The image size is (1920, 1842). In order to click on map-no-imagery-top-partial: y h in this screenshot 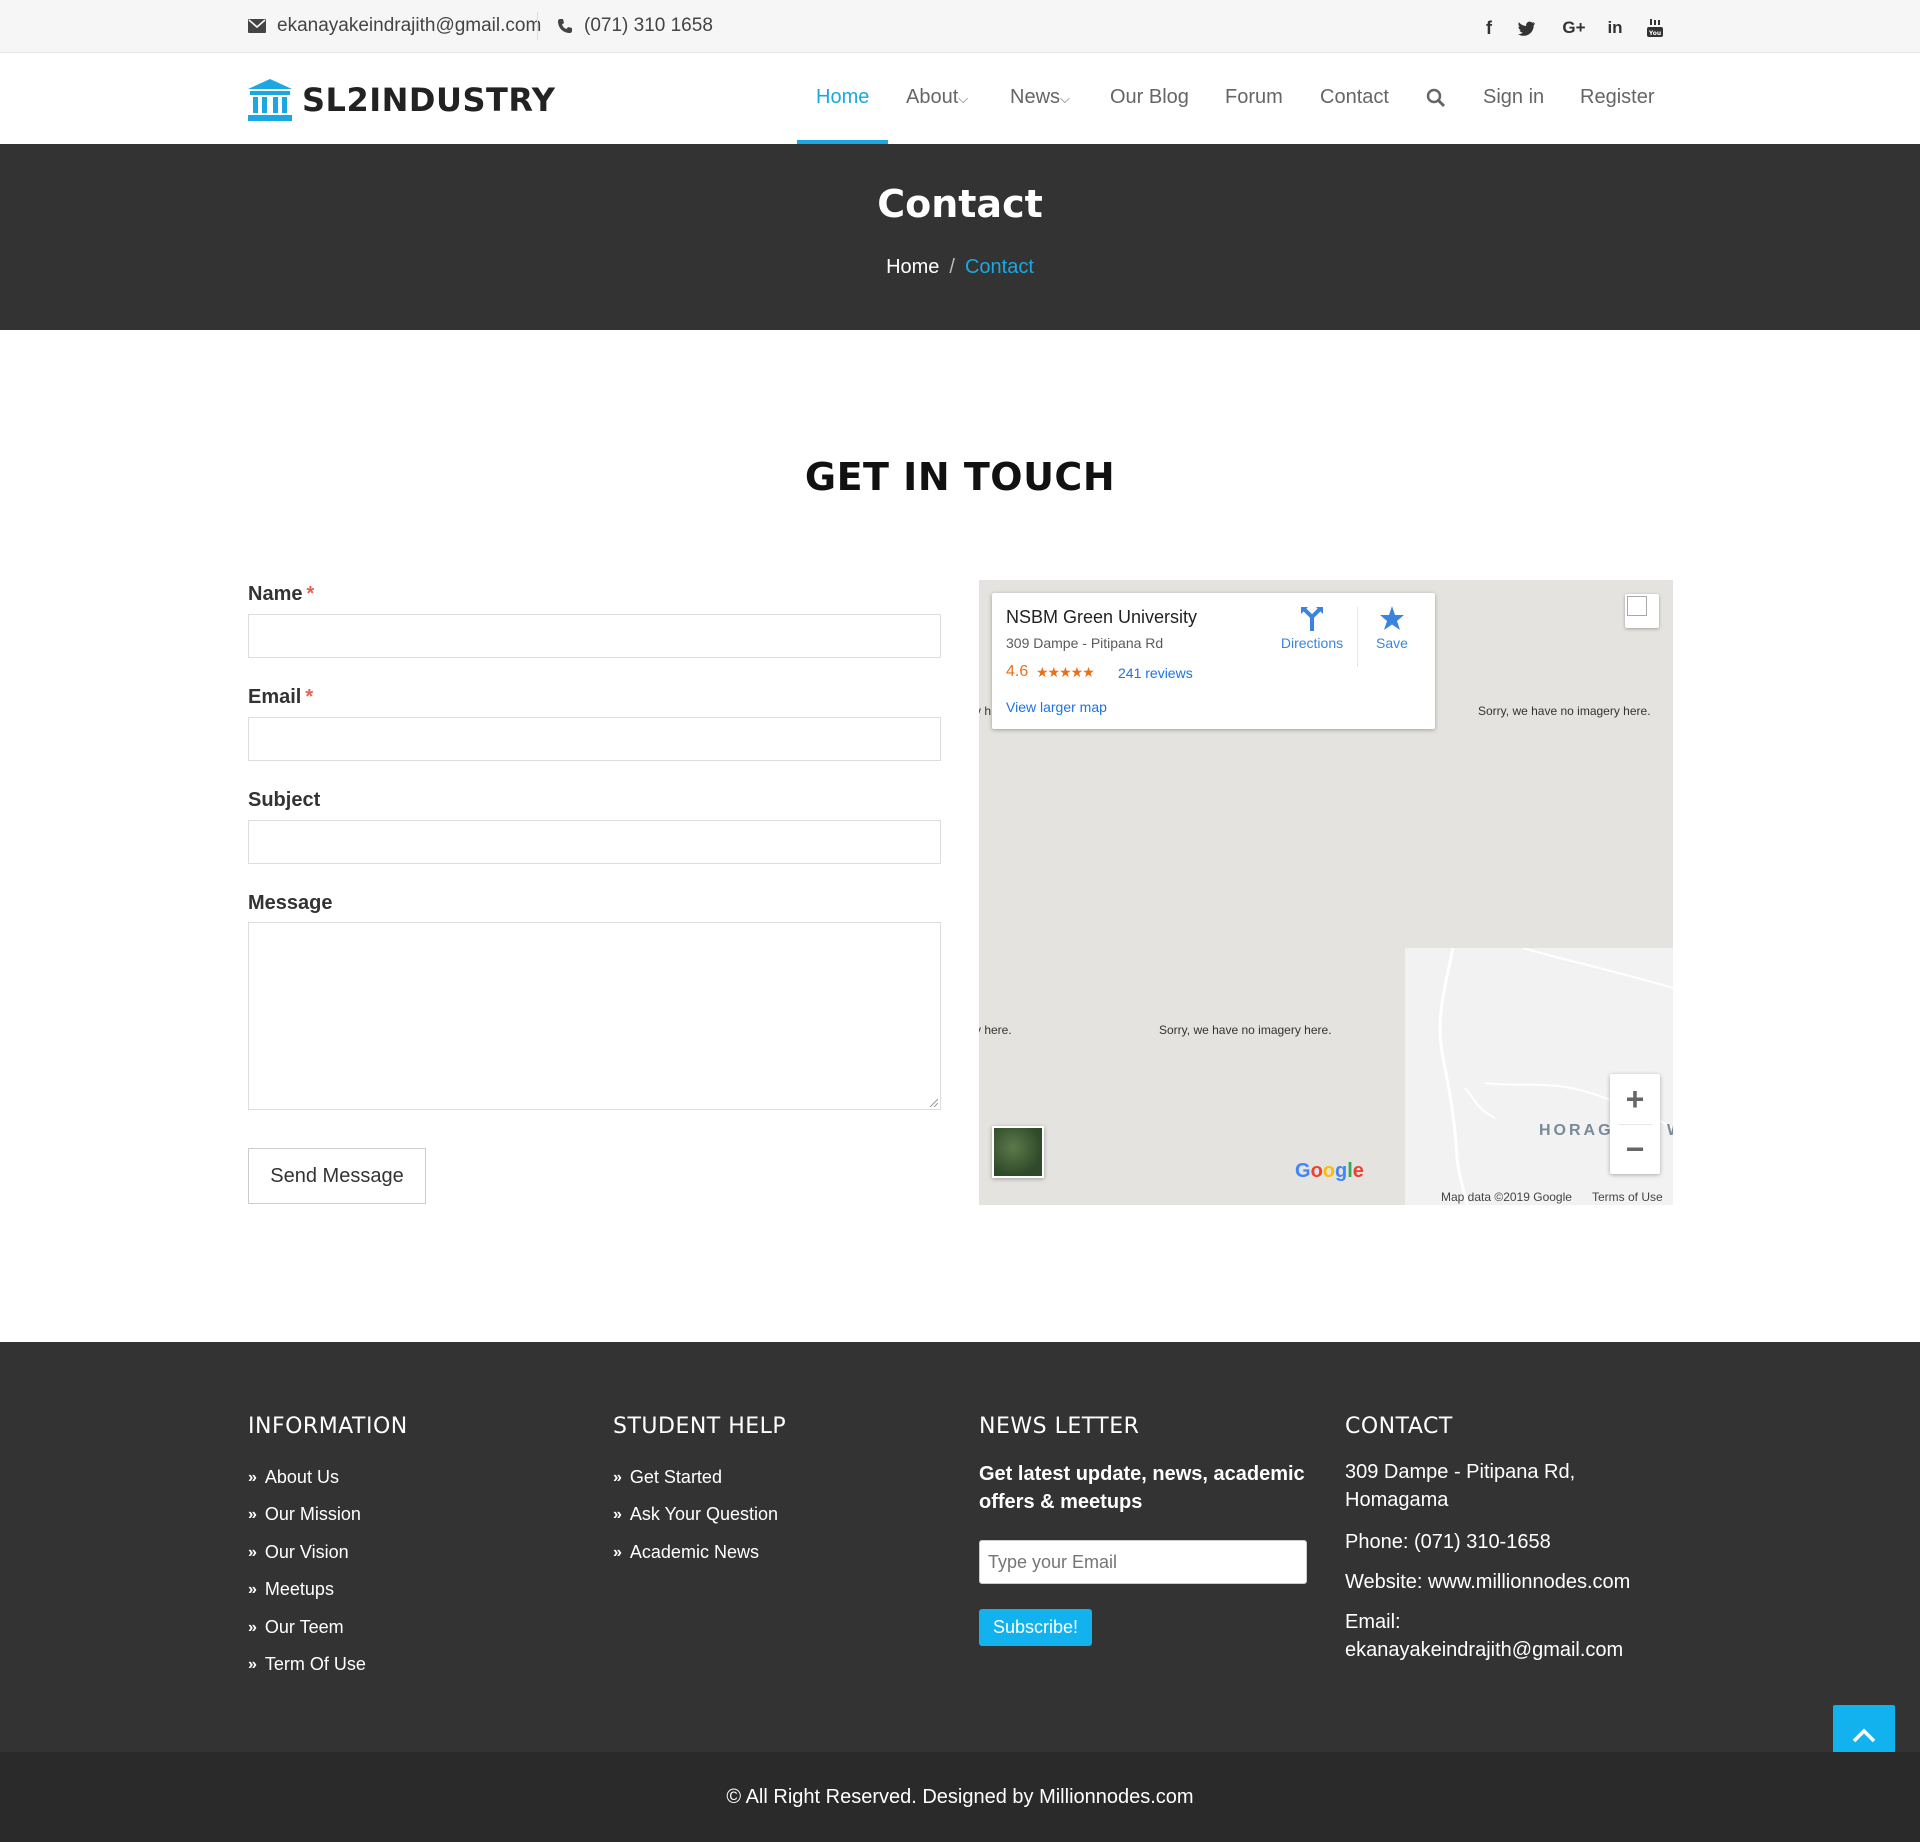, I will do `click(985, 711)`.